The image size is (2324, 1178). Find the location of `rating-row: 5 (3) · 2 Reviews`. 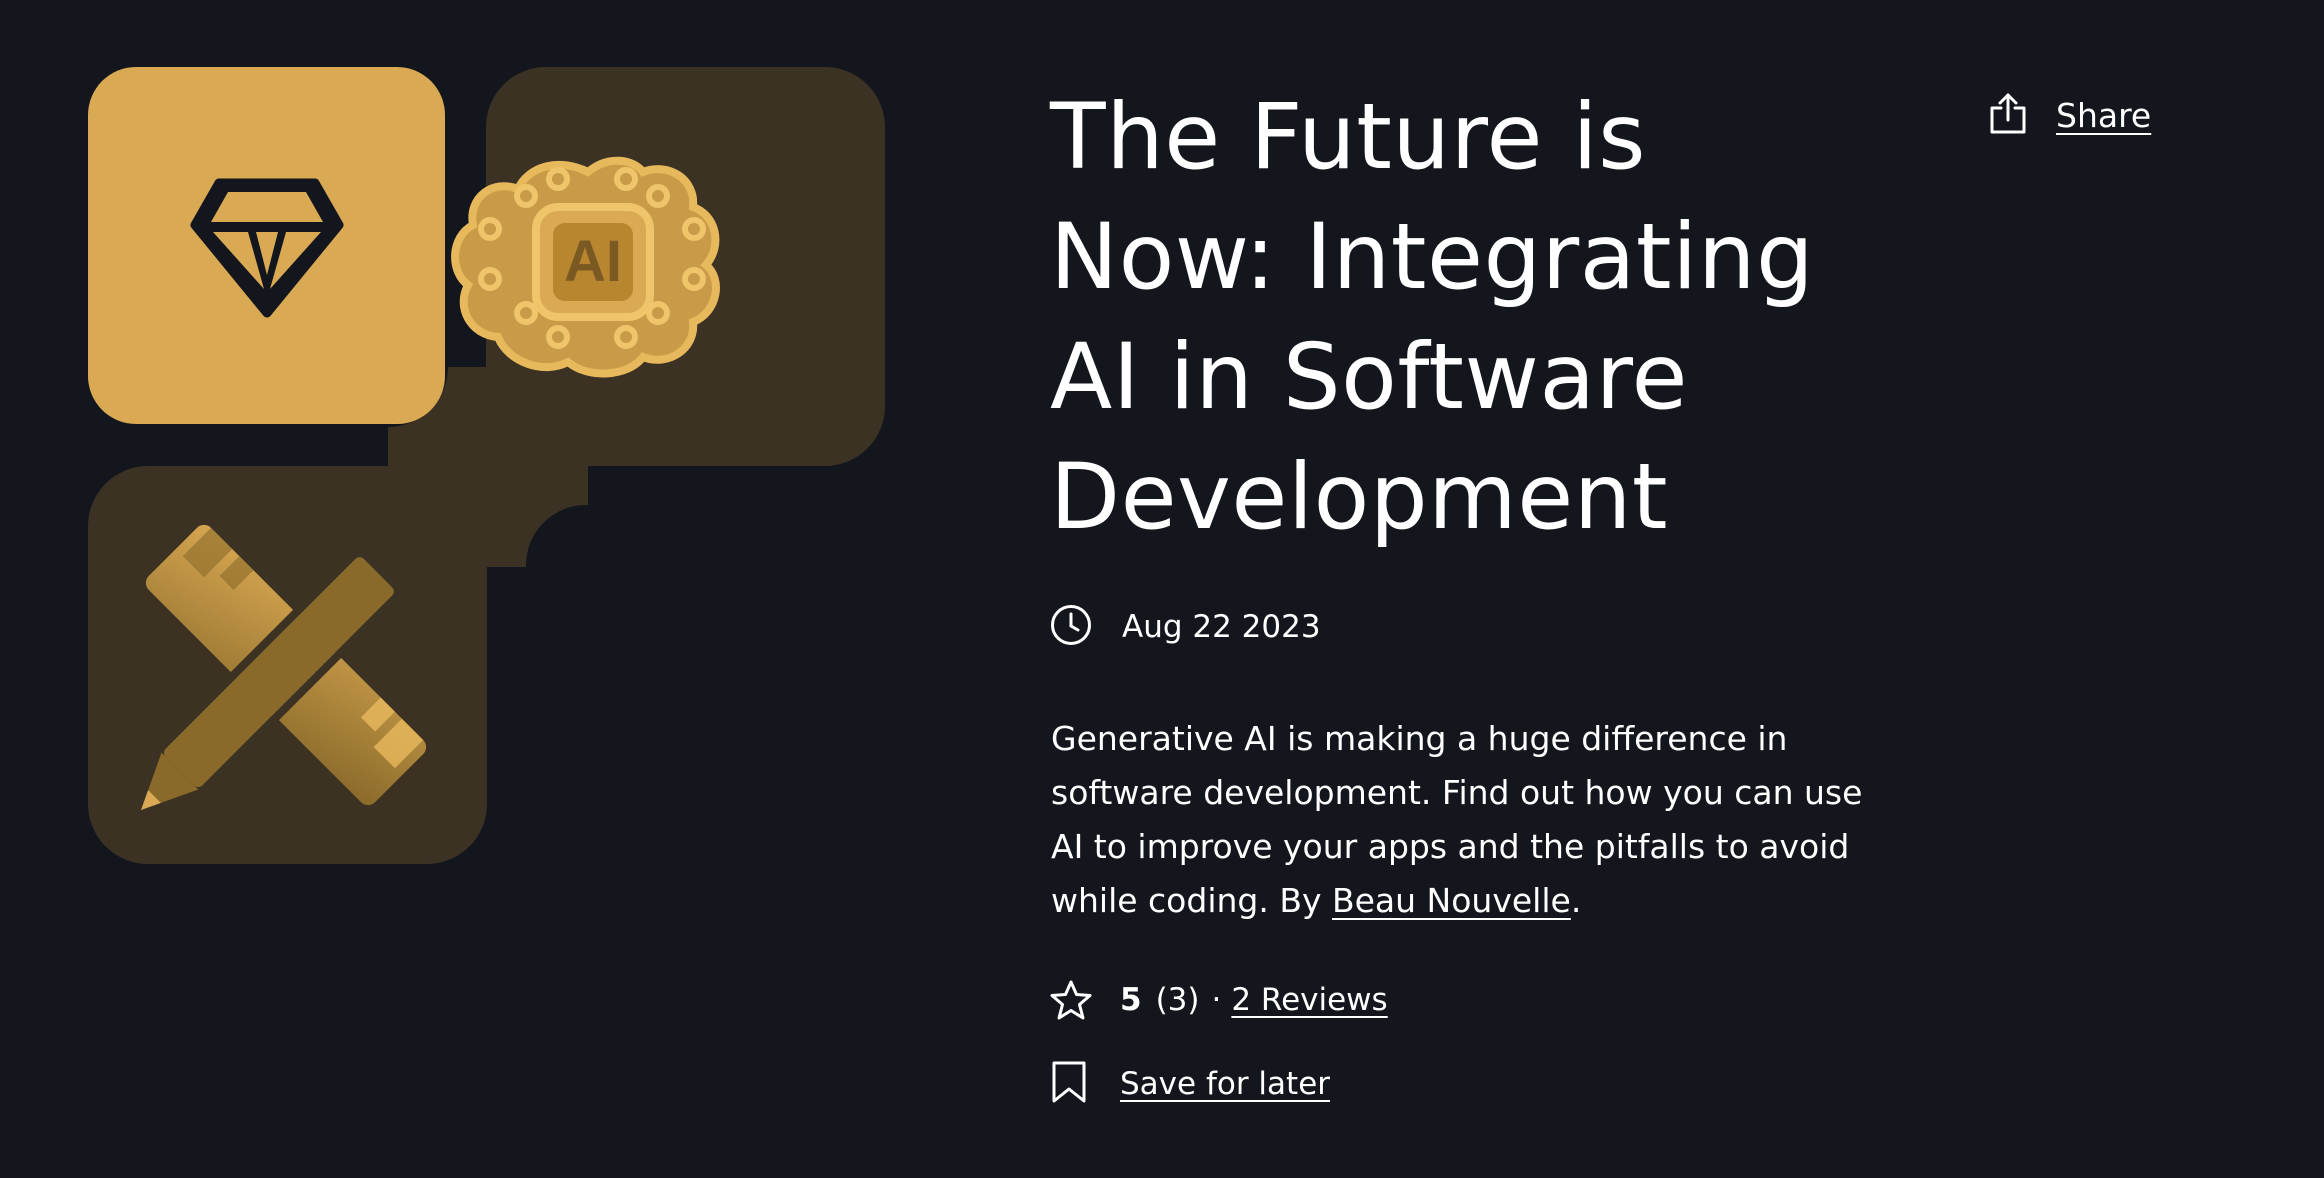

rating-row: 5 (3) · 2 Reviews is located at coordinates (1219, 1000).